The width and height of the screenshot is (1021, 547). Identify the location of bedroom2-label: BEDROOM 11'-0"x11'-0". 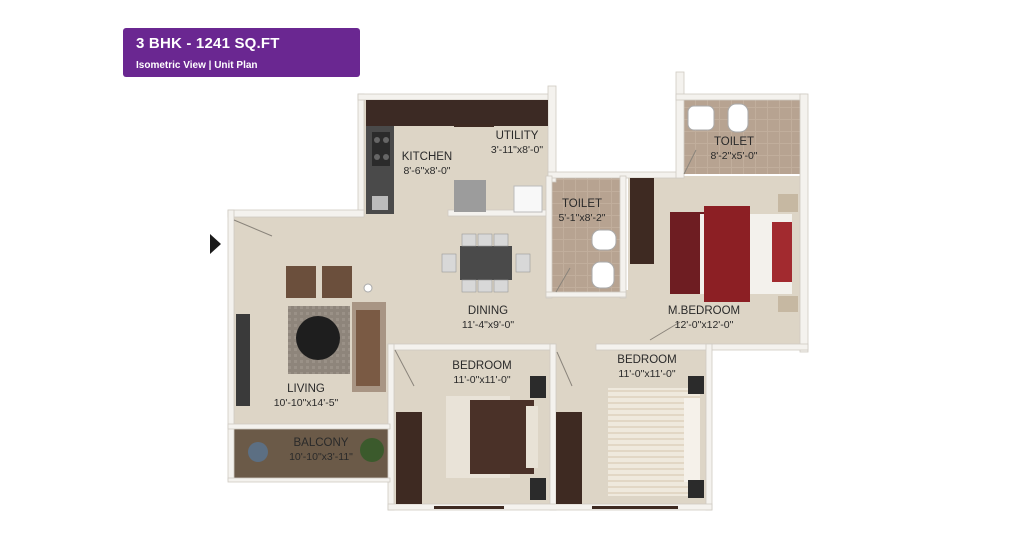
(647, 367).